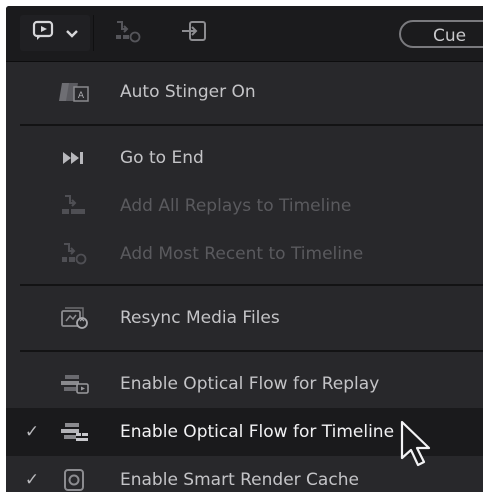 The height and width of the screenshot is (492, 483). I want to click on replay-menu-button, so click(55, 33).